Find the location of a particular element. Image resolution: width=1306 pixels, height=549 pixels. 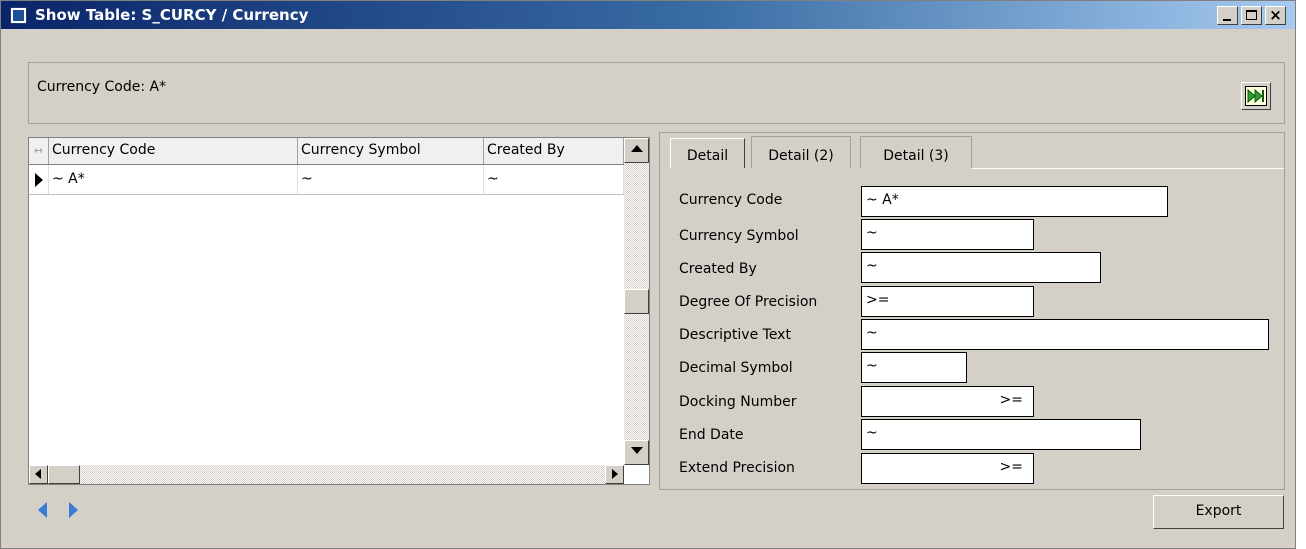

label-docking-number: Docking Number is located at coordinates (738, 402).